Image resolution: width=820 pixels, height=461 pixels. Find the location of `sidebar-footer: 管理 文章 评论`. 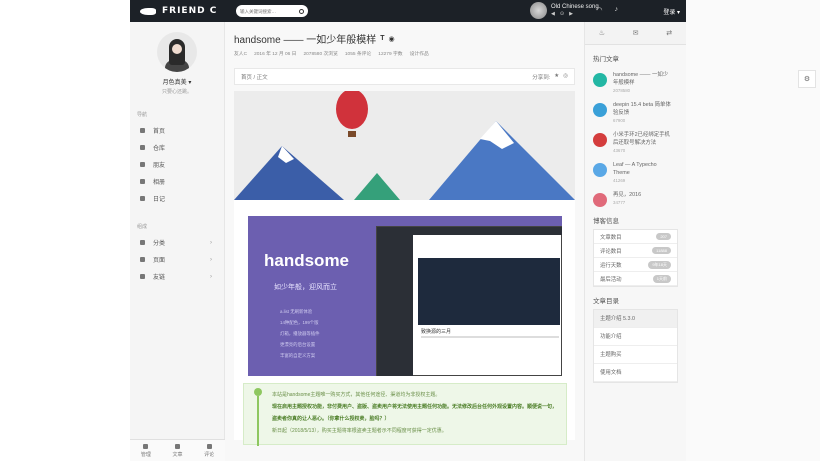

sidebar-footer: 管理 文章 评论 is located at coordinates (177, 450).